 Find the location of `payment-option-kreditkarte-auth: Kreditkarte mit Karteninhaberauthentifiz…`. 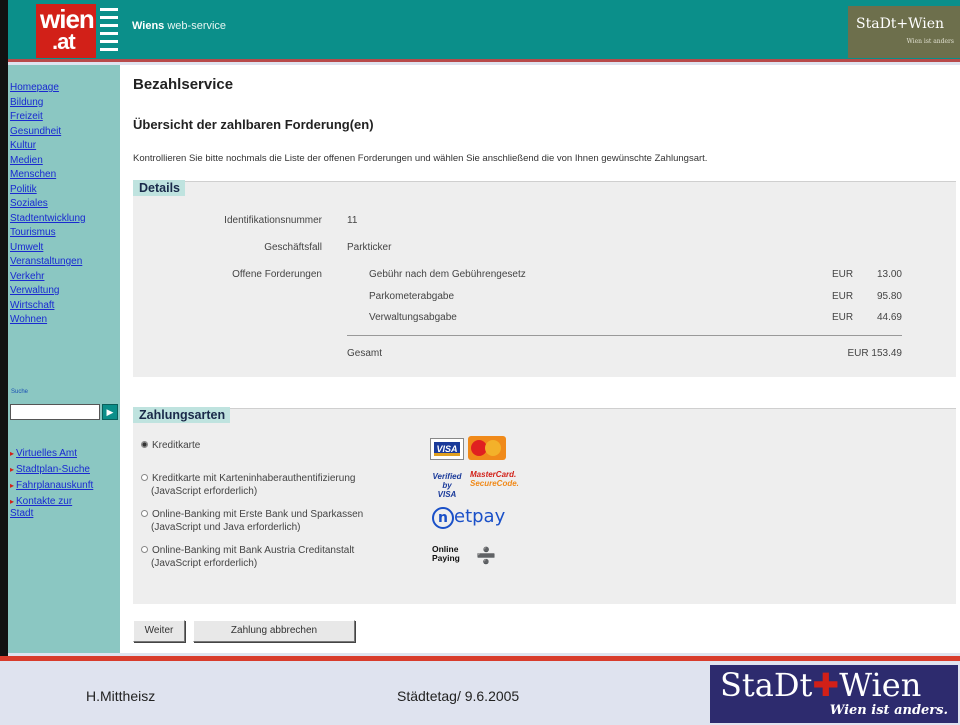

payment-option-kreditkarte-auth: Kreditkarte mit Karteninhaberauthentifiz… is located at coordinates (248, 485).